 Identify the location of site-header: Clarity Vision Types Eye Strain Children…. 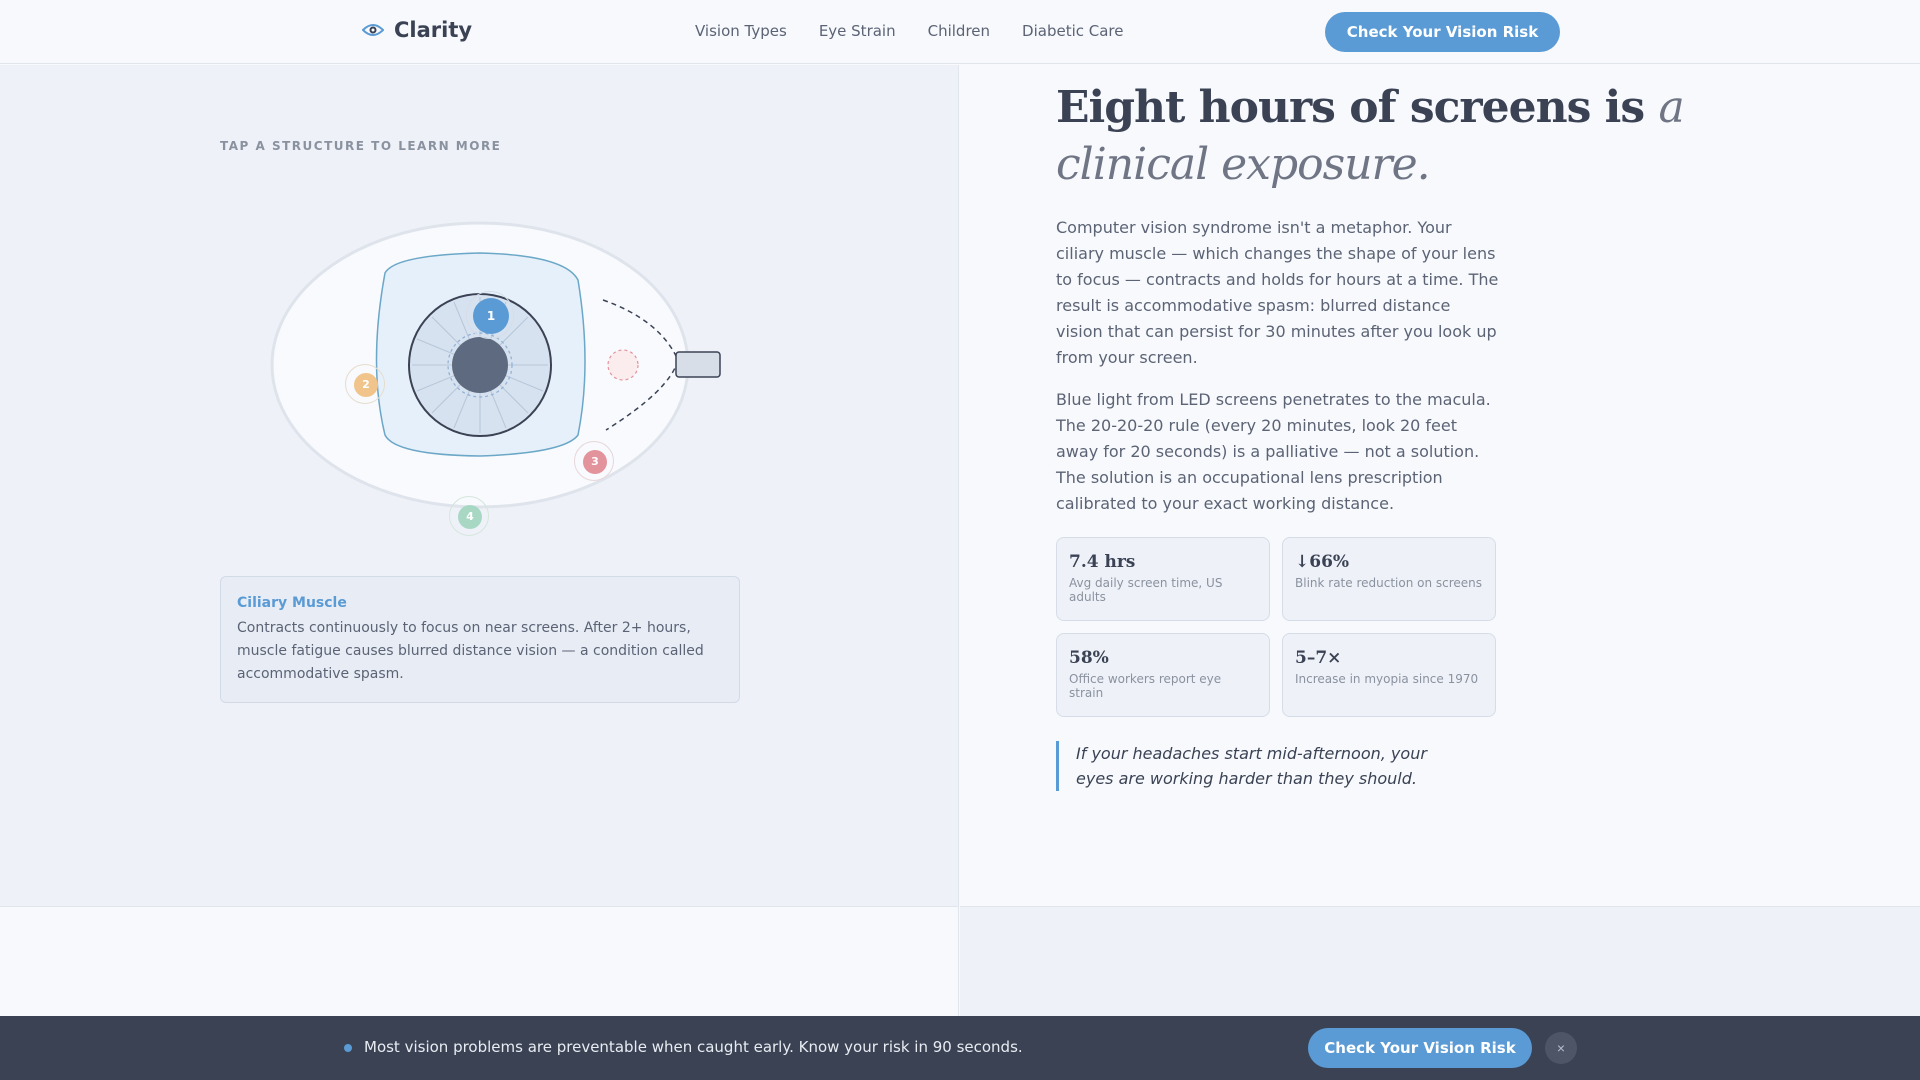
(960, 32).